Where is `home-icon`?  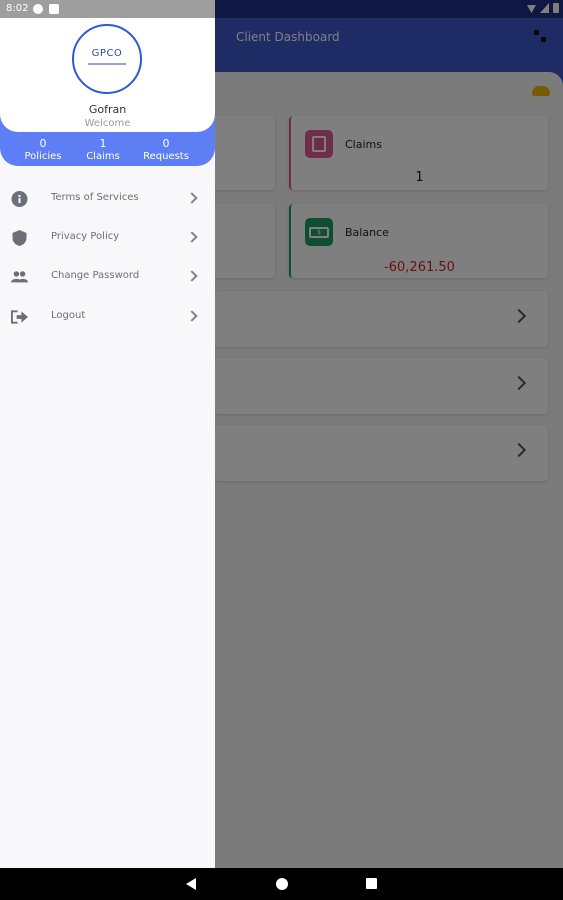
home-icon is located at coordinates (282, 884).